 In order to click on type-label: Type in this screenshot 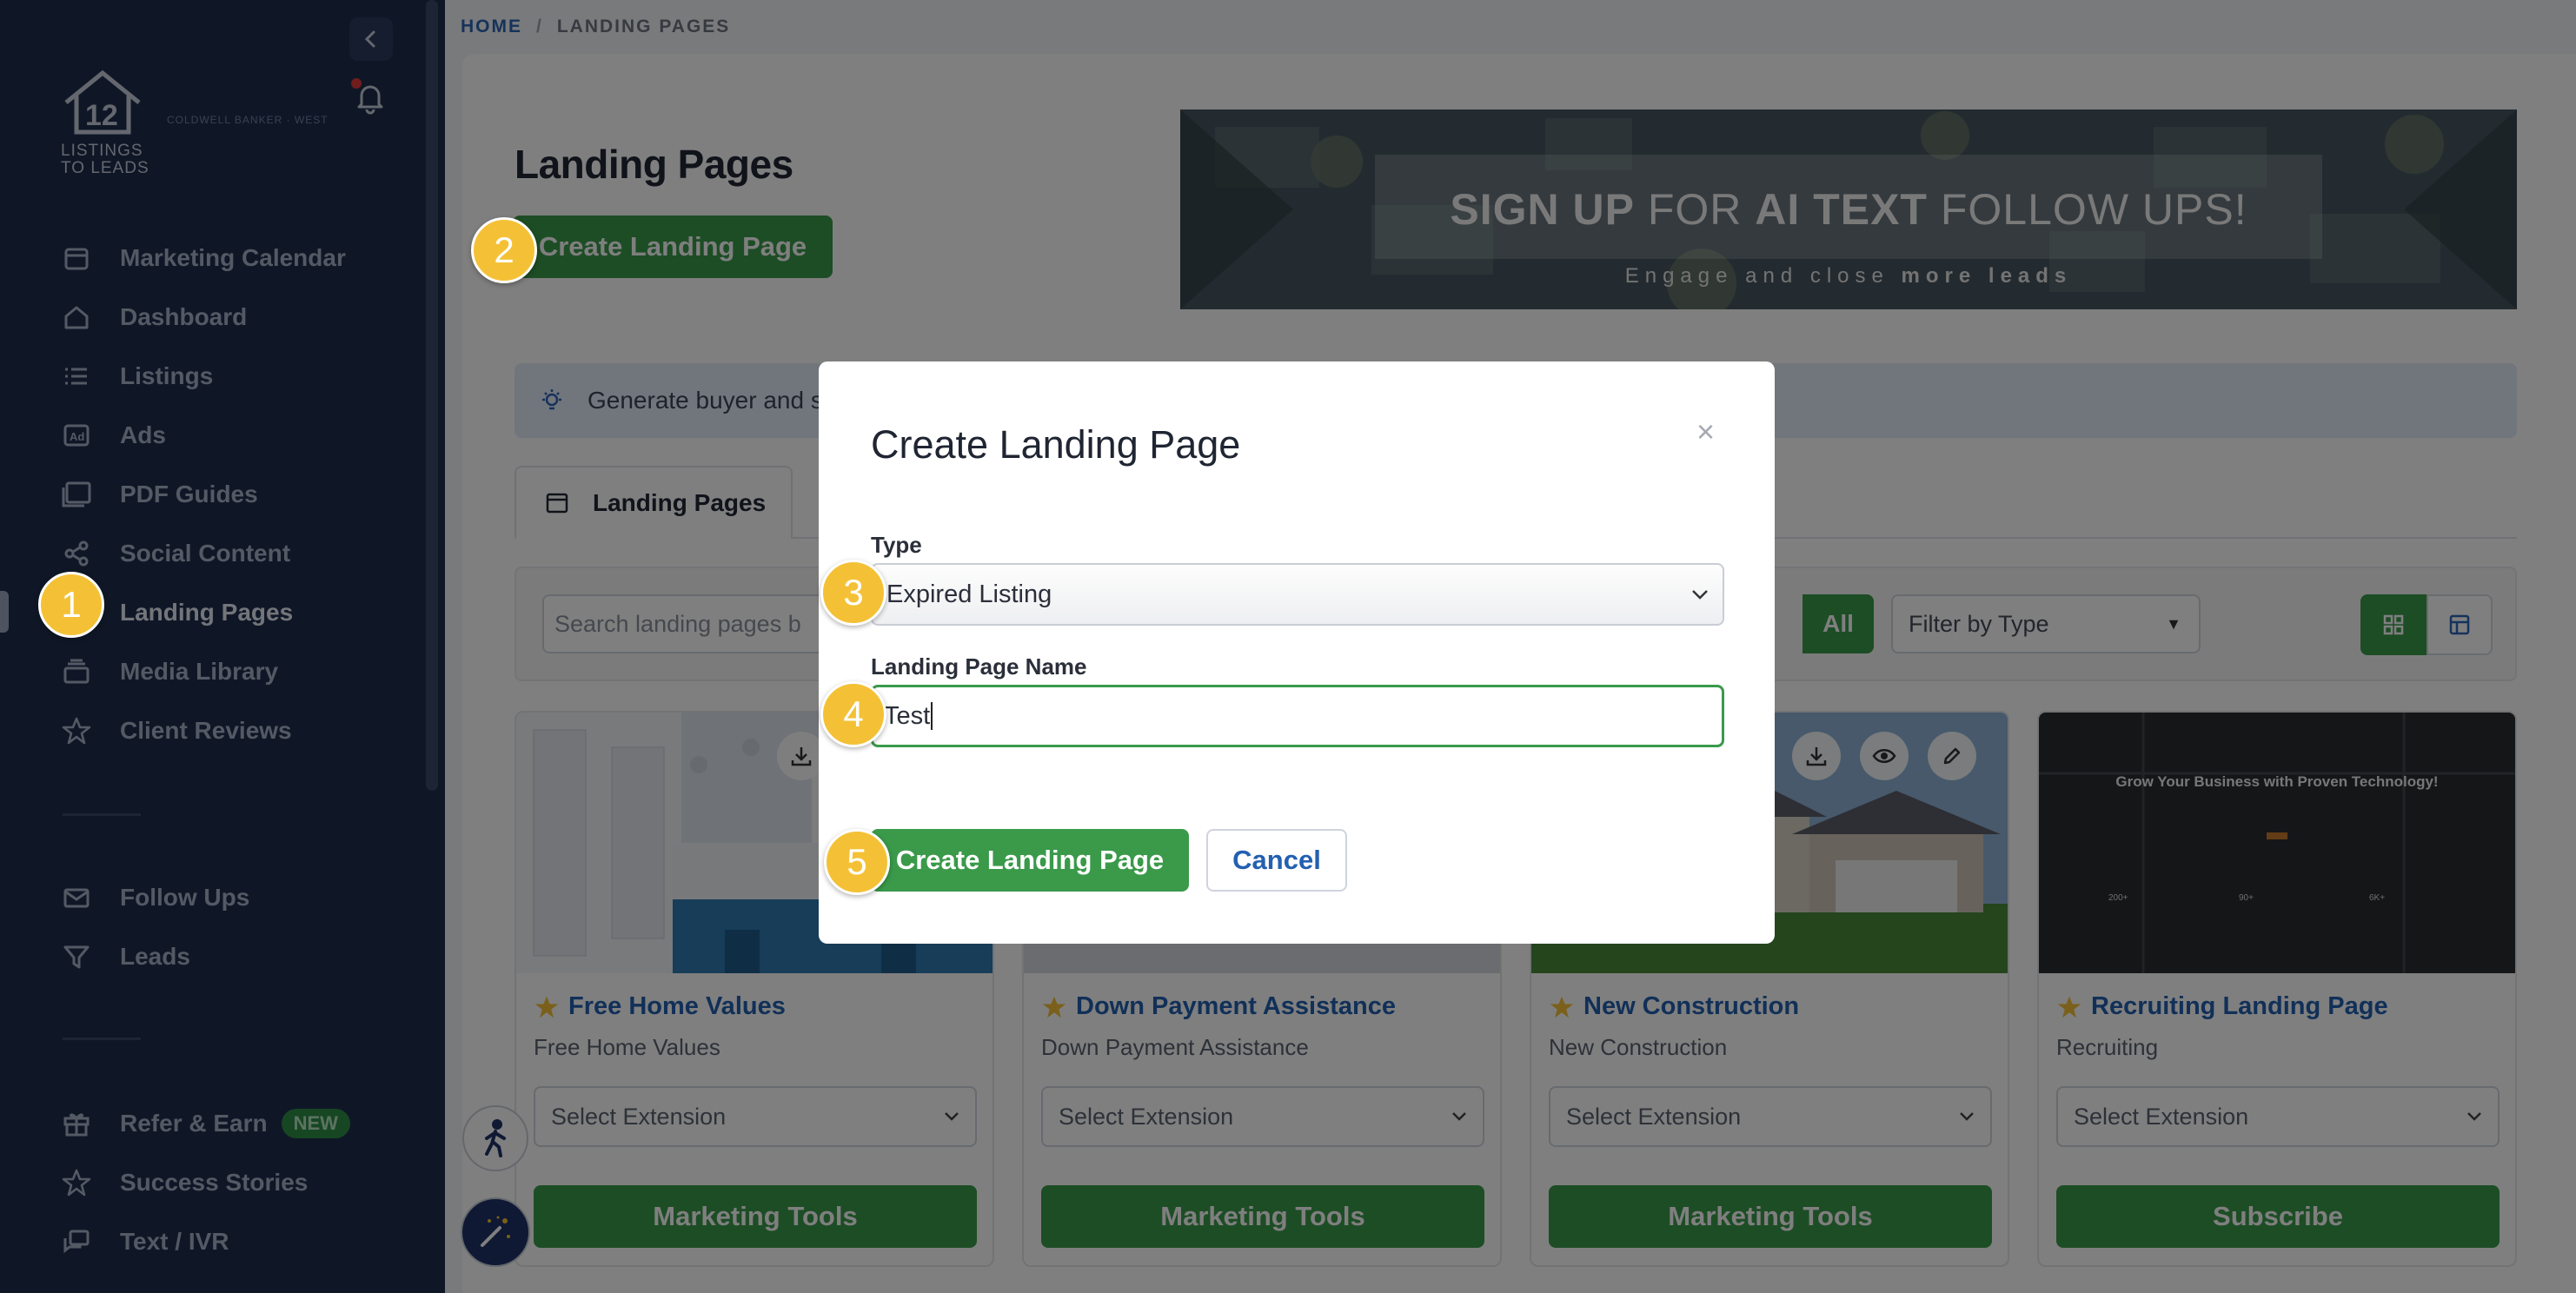, I will do `click(896, 545)`.